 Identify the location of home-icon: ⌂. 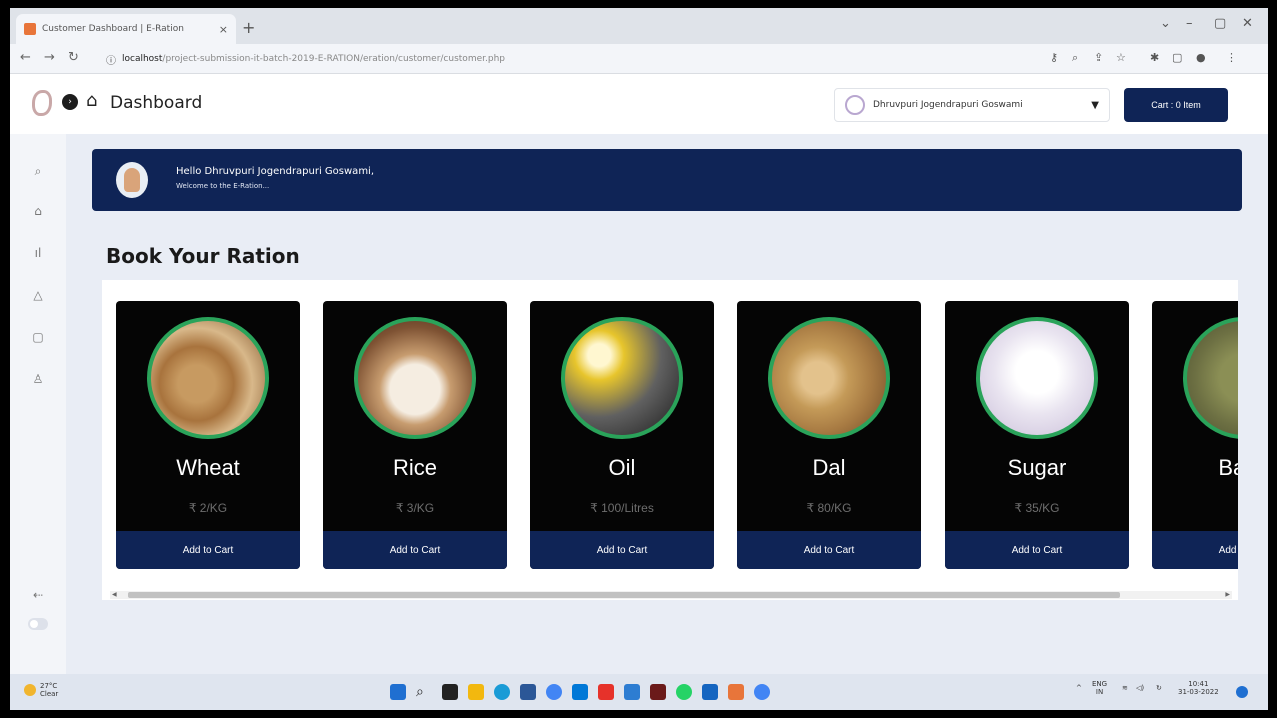
(38, 211).